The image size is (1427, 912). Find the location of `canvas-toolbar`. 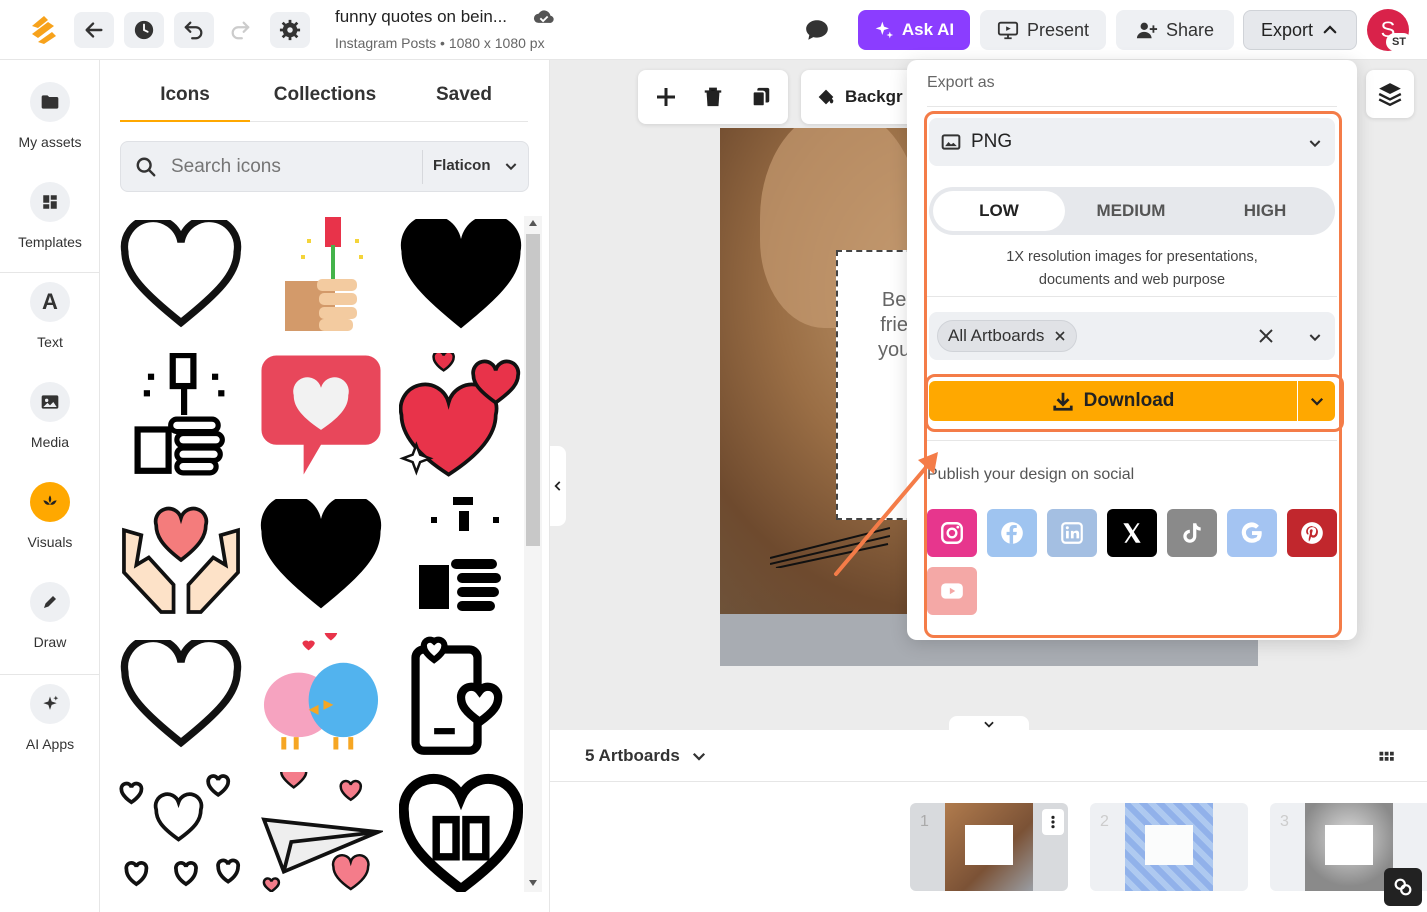

canvas-toolbar is located at coordinates (713, 97).